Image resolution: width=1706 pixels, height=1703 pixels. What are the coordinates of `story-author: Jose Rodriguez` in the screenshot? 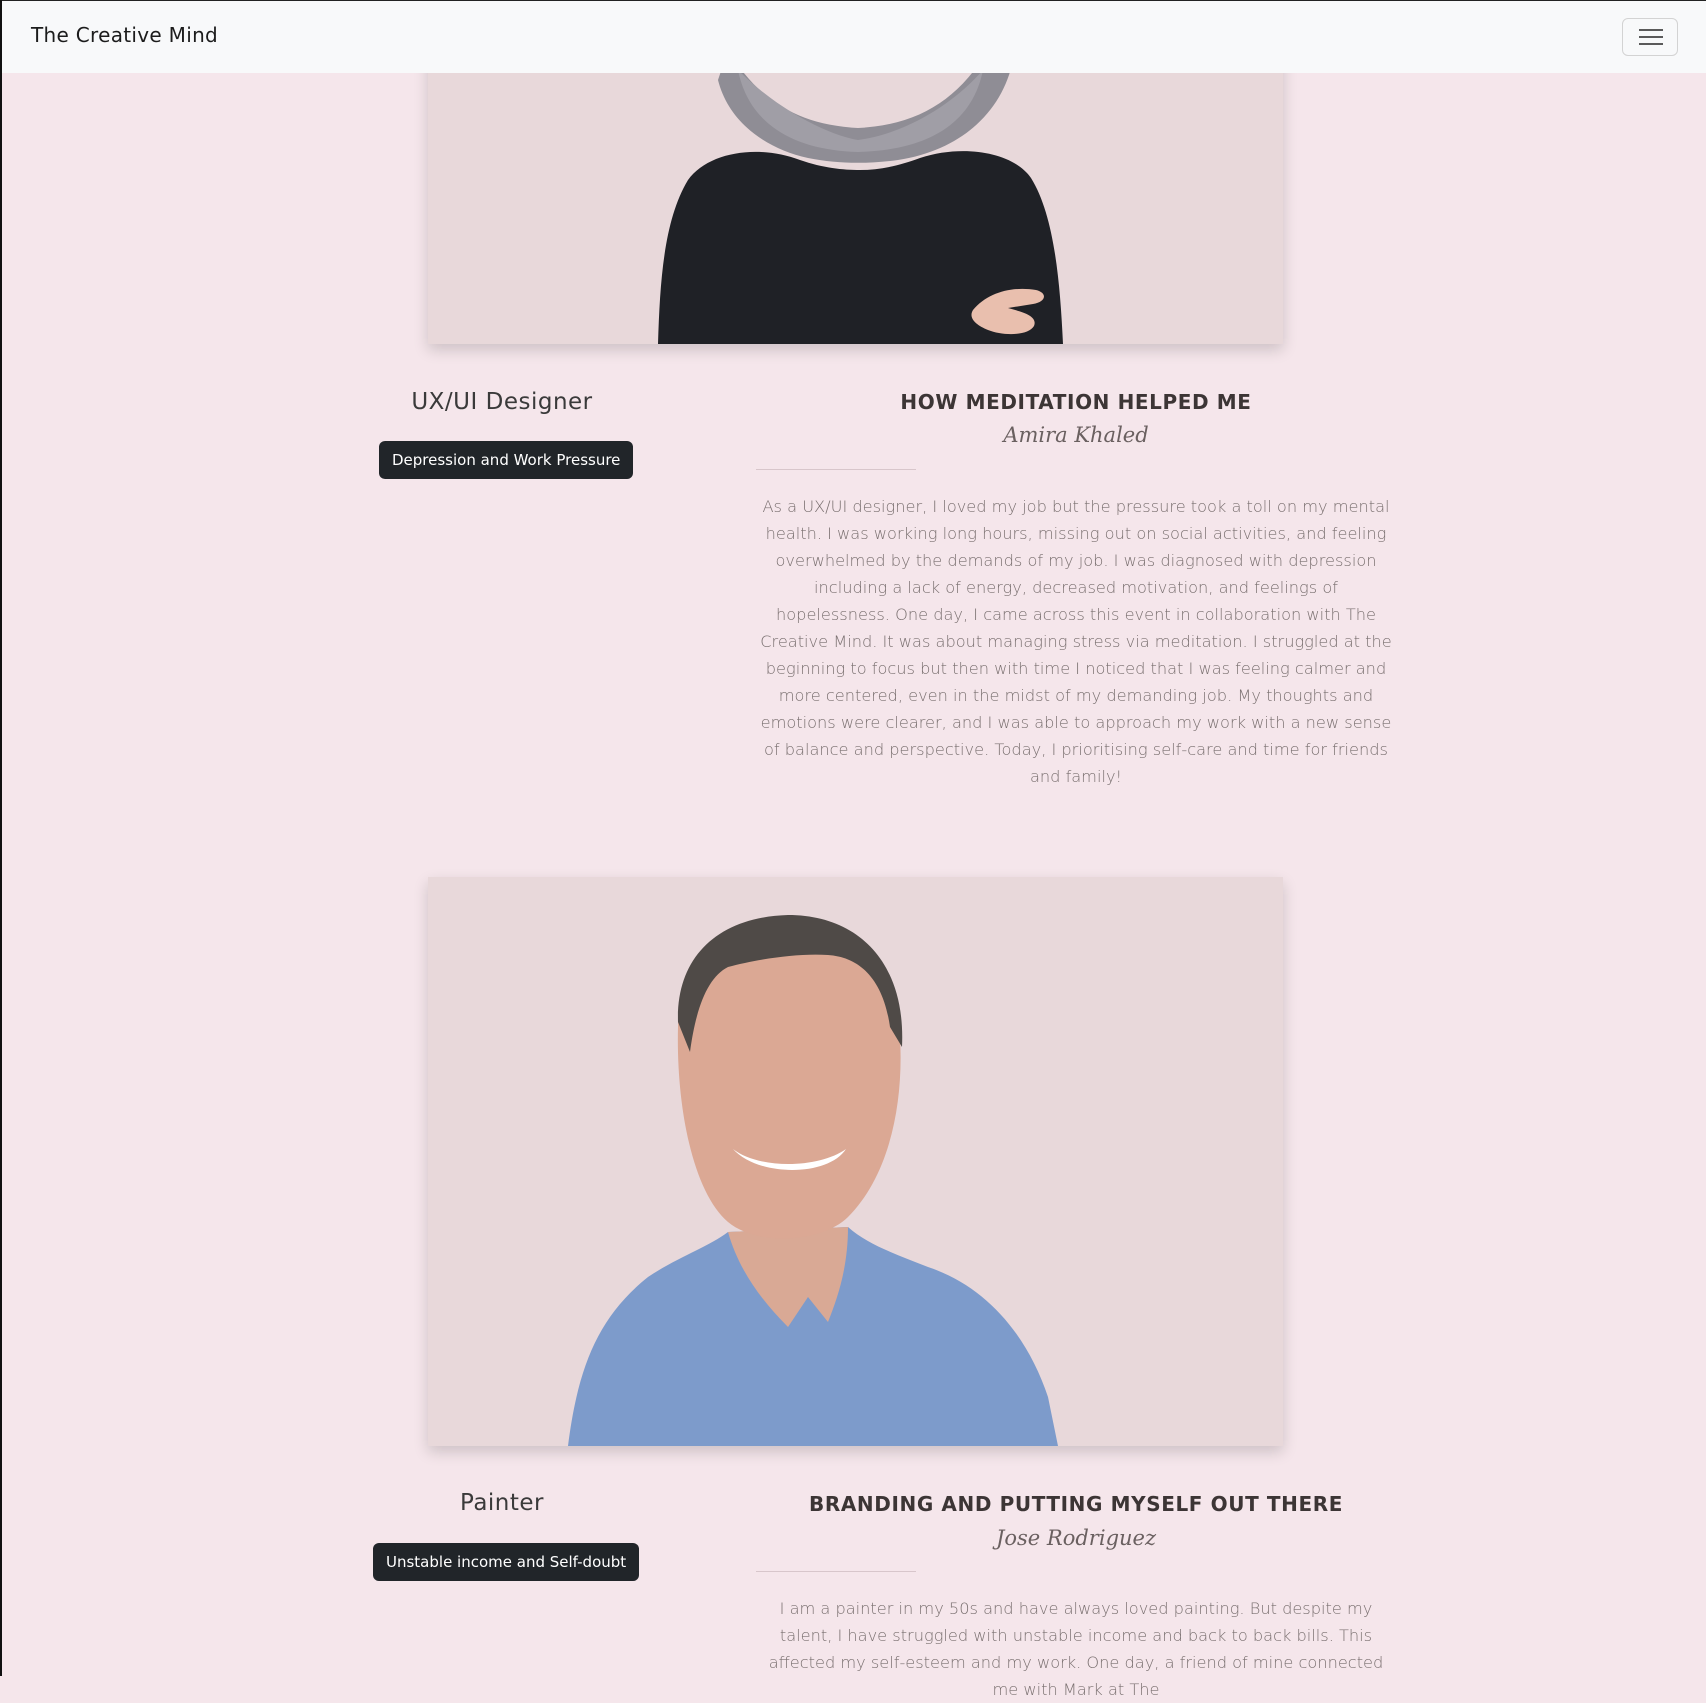 It's located at (1076, 1538).